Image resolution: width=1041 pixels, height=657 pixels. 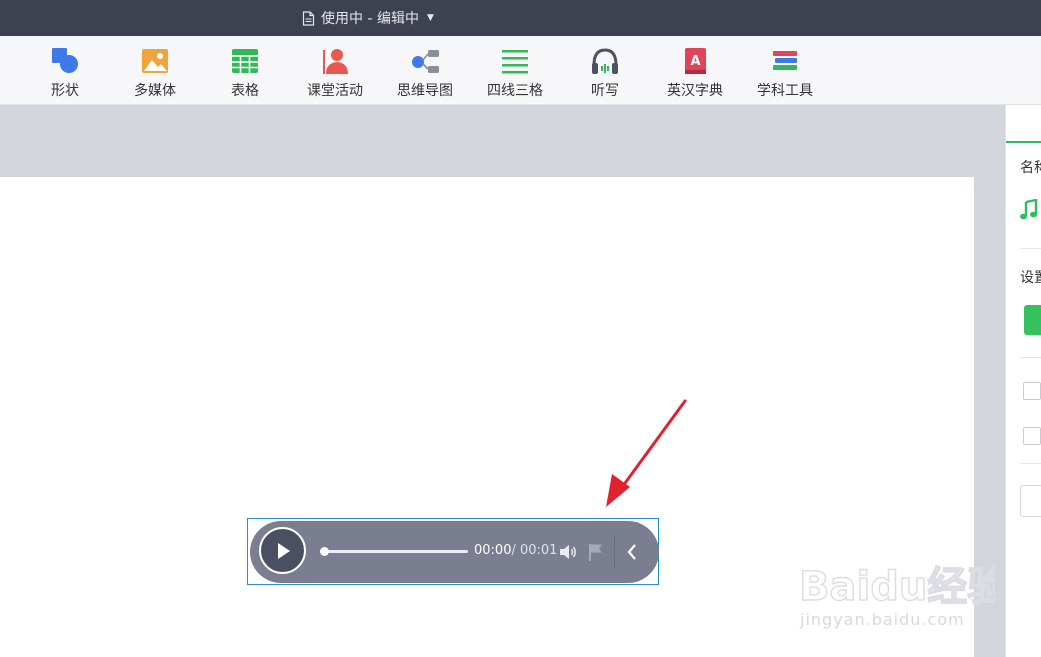 I want to click on svg-text: Baidu经验, so click(x=897, y=587).